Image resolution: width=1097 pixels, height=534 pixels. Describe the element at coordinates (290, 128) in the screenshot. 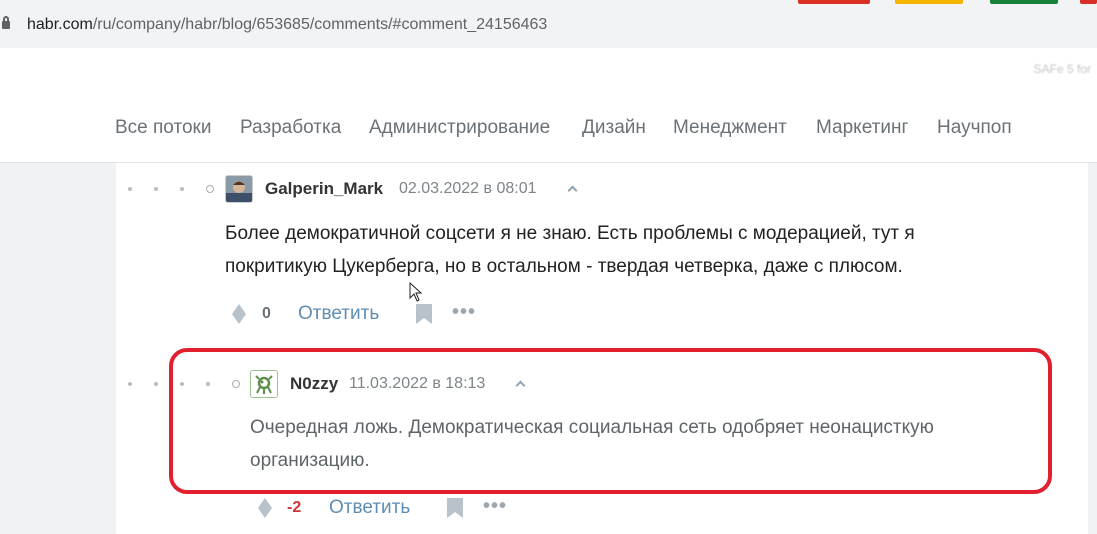

I see `nav-item-development: Разработка` at that location.